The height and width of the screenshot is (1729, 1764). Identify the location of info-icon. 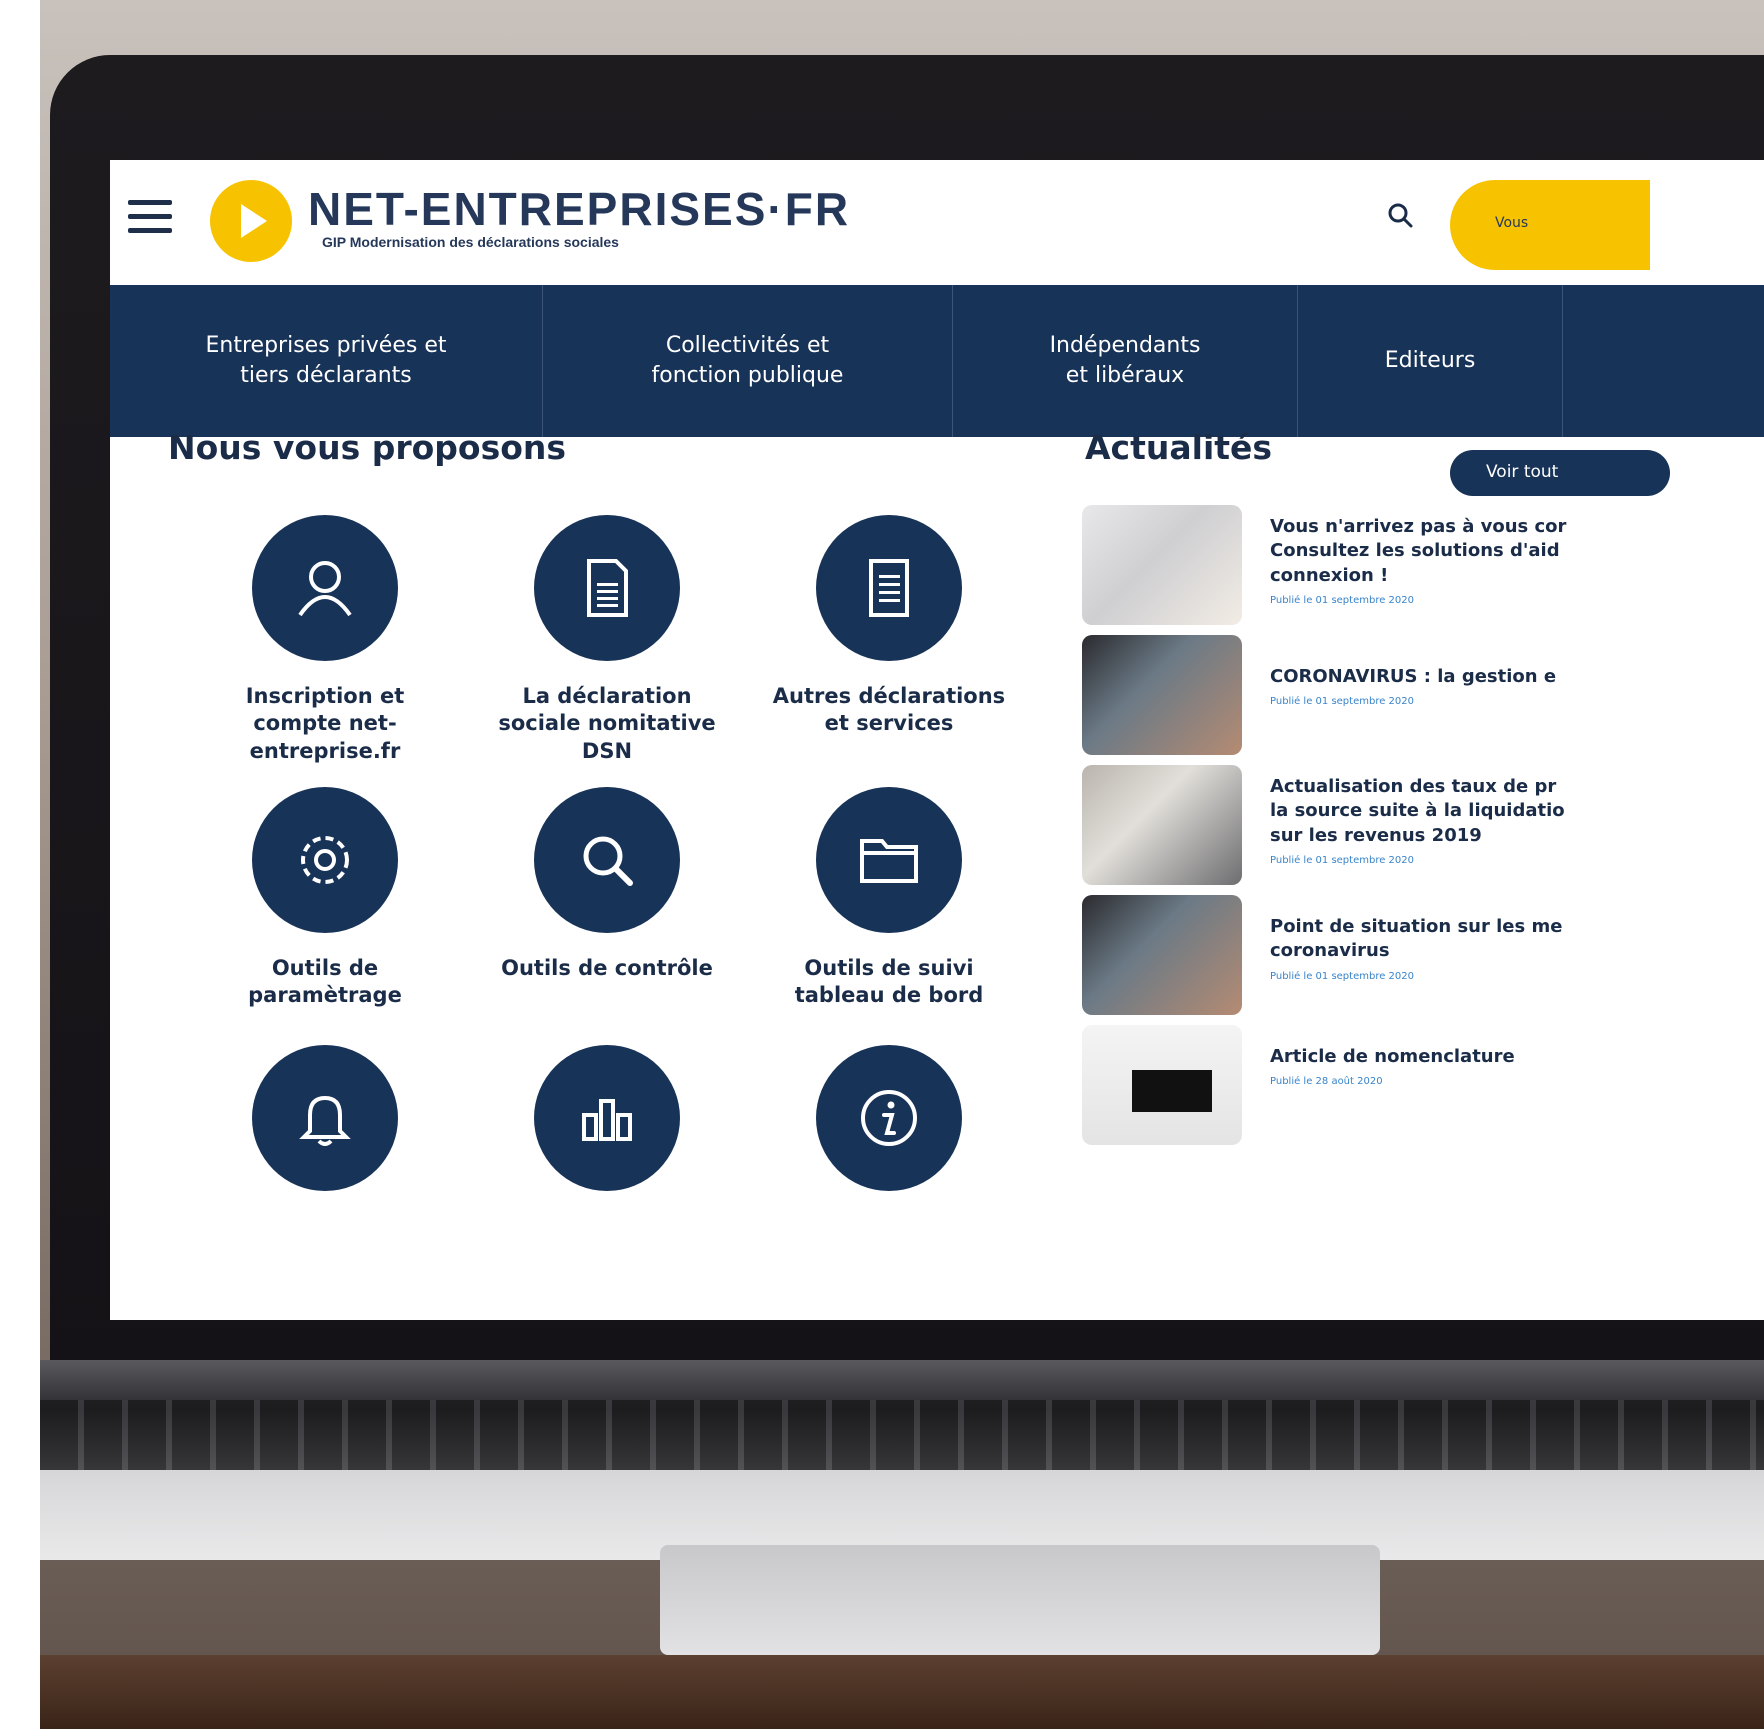
(889, 1118).